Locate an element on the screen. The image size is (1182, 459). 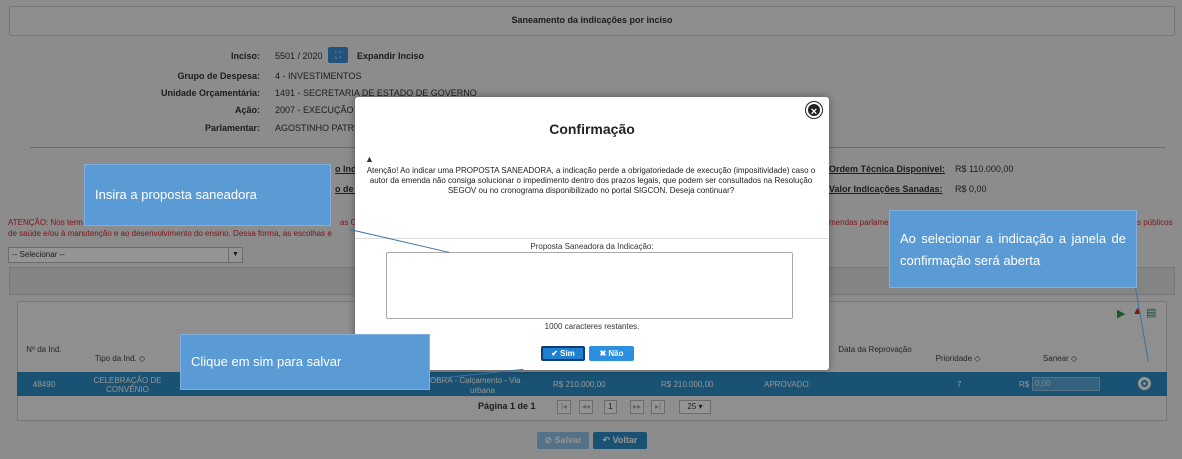
modal-title: Confirmação is located at coordinates (592, 129).